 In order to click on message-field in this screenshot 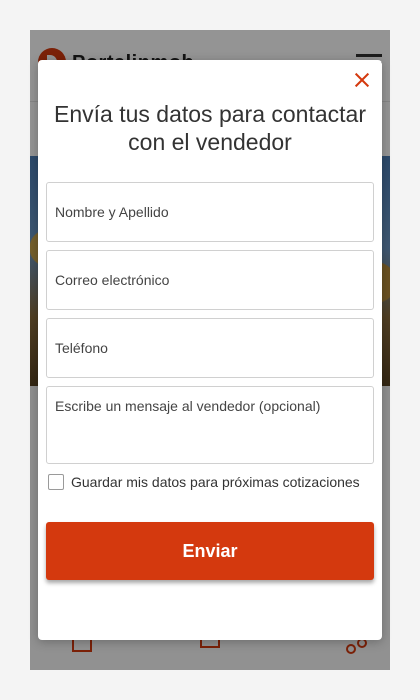, I will do `click(210, 425)`.